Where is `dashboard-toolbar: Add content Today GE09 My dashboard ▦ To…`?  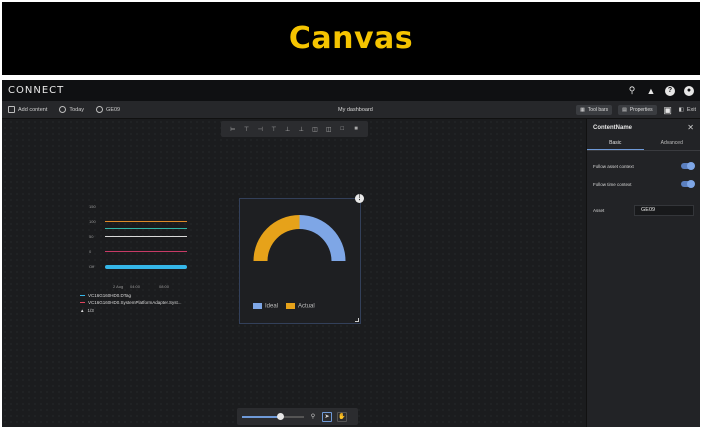 dashboard-toolbar: Add content Today GE09 My dashboard ▦ To… is located at coordinates (351, 110).